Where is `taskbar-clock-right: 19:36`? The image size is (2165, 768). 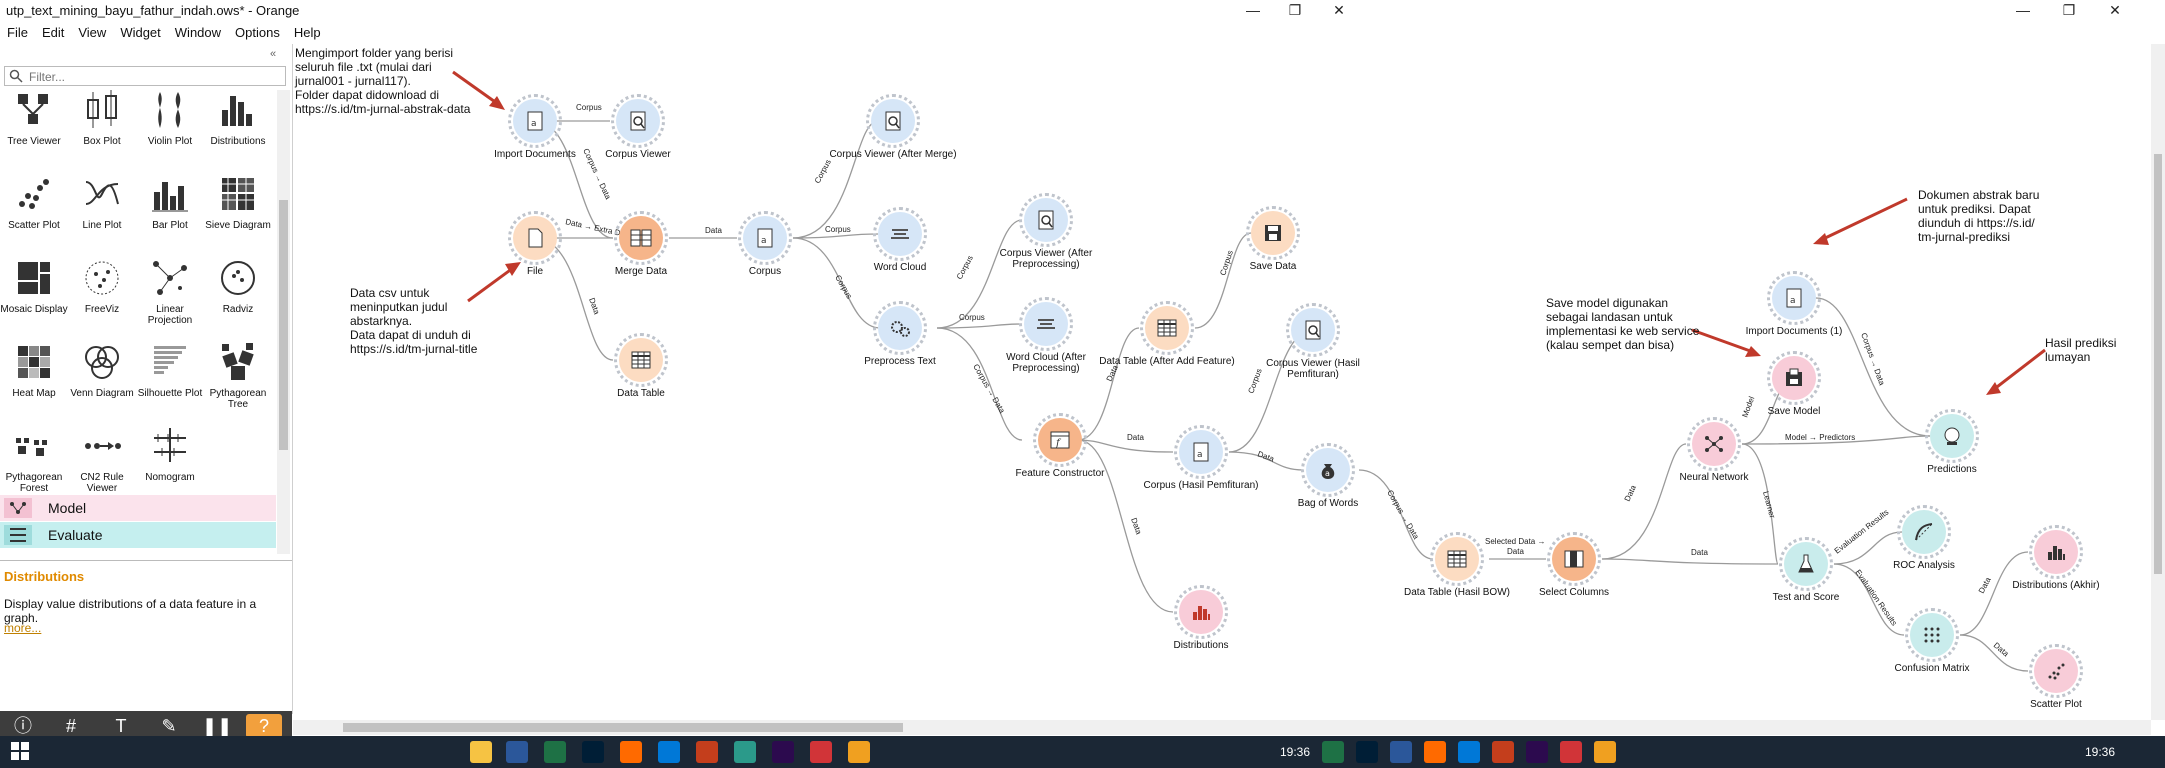
taskbar-clock-right: 19:36 is located at coordinates (2100, 752).